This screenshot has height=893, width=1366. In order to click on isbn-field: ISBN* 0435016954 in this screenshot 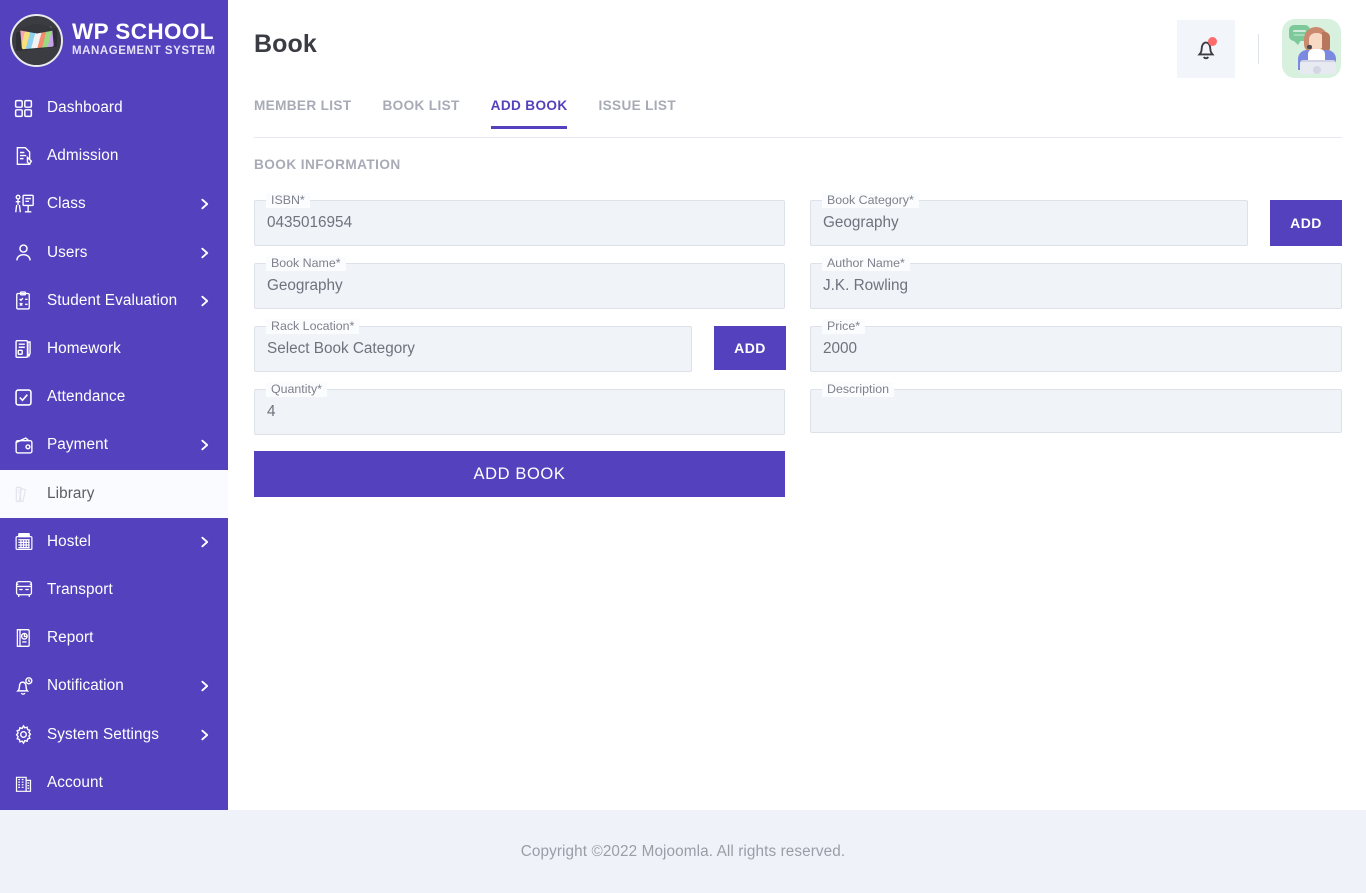, I will do `click(519, 219)`.